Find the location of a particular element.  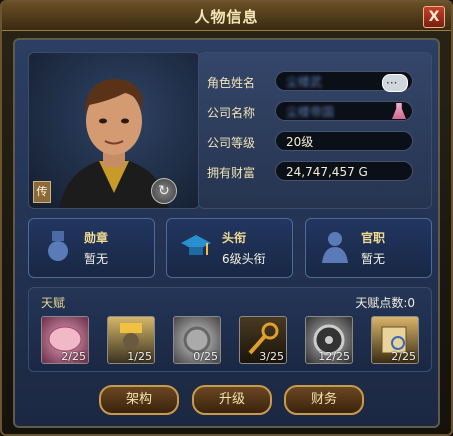

medal-title: 勋章 is located at coordinates (96, 238).